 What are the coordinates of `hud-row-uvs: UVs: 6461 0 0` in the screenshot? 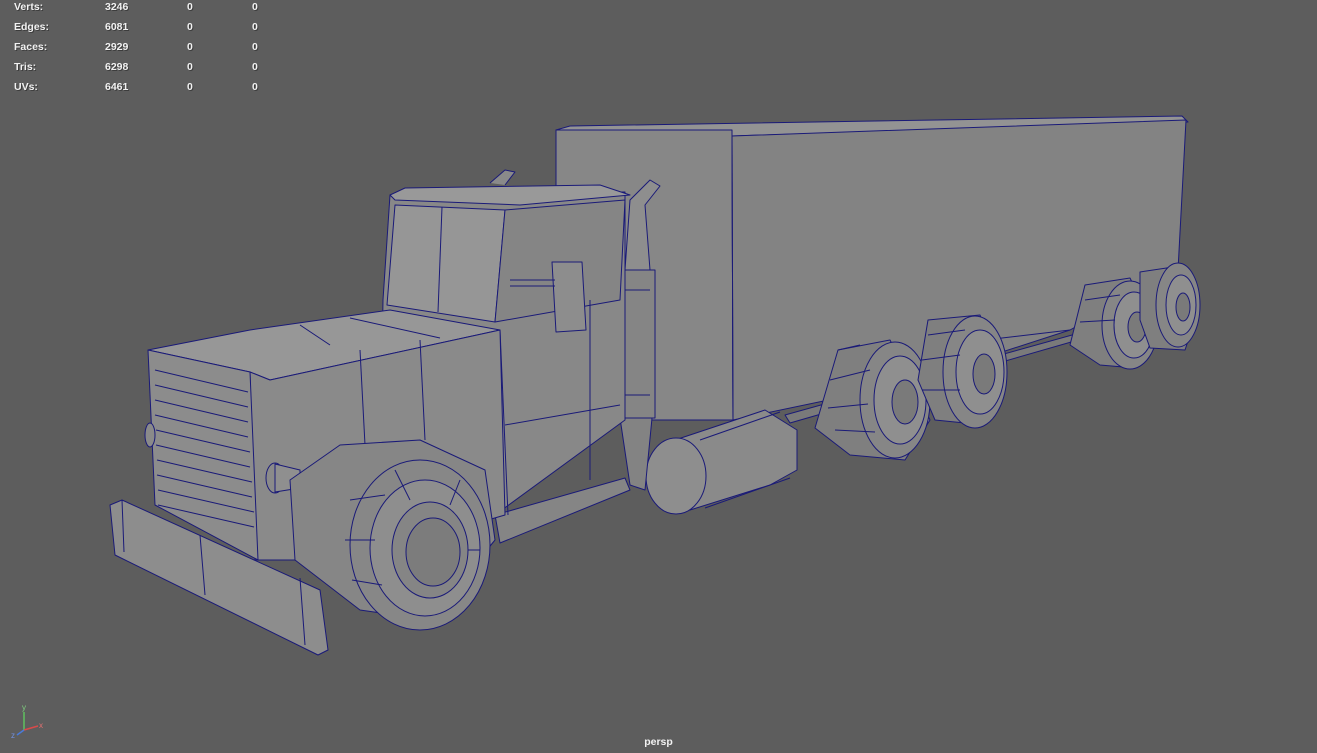 It's located at (144, 91).